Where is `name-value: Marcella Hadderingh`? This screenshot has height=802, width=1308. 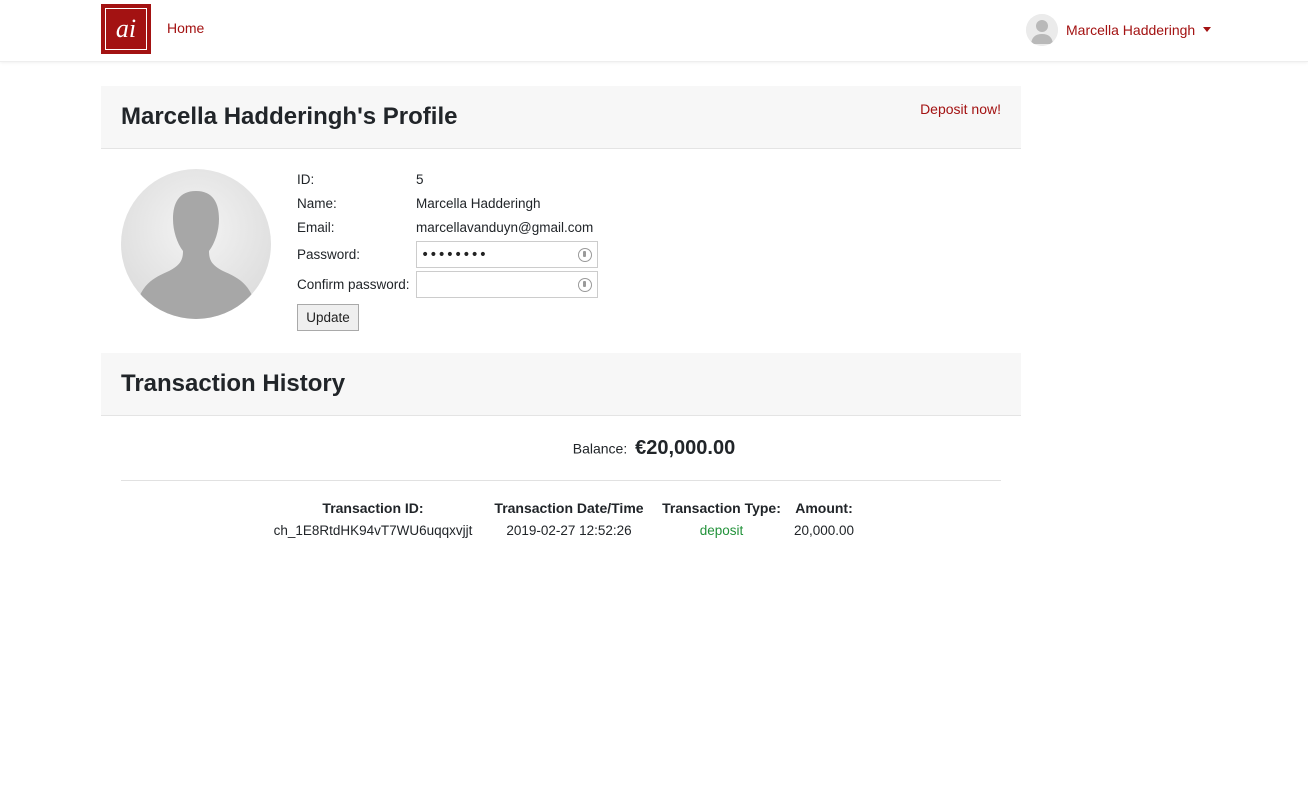 name-value: Marcella Hadderingh is located at coordinates (478, 203).